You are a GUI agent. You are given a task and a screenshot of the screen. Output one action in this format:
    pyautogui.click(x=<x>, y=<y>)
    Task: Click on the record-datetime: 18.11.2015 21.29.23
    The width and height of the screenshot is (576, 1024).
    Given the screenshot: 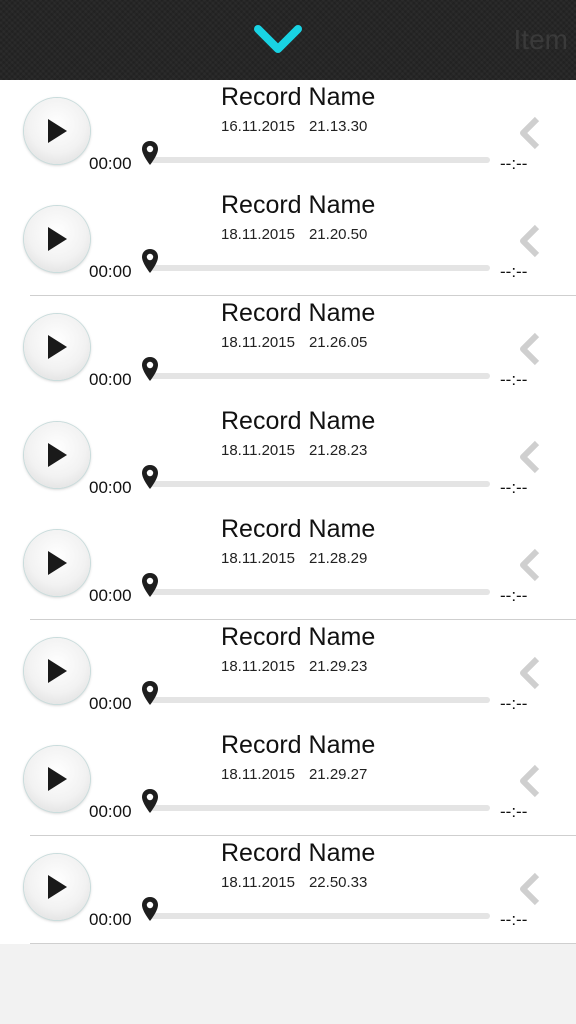 What is the action you would take?
    pyautogui.click(x=294, y=666)
    